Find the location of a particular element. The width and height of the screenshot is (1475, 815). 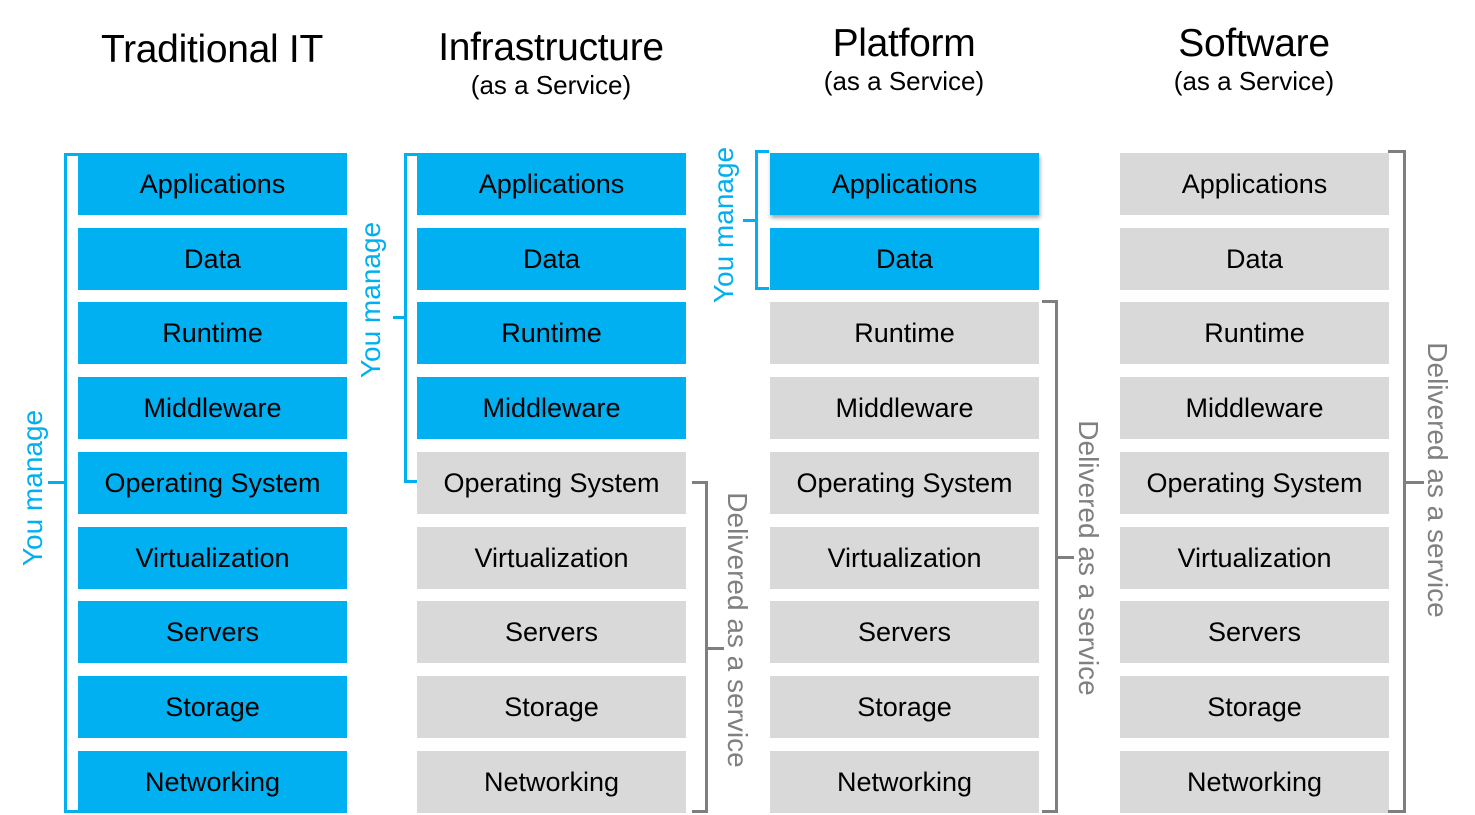

layer-networking-iaas: Networking is located at coordinates (551, 782).